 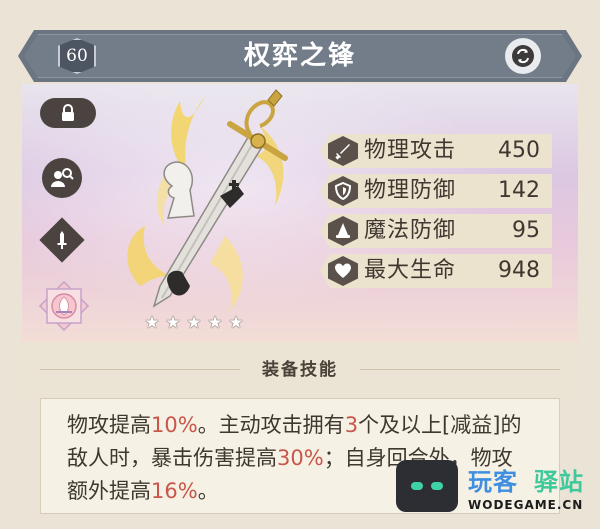 I want to click on weapon-type-badge, so click(x=62, y=240).